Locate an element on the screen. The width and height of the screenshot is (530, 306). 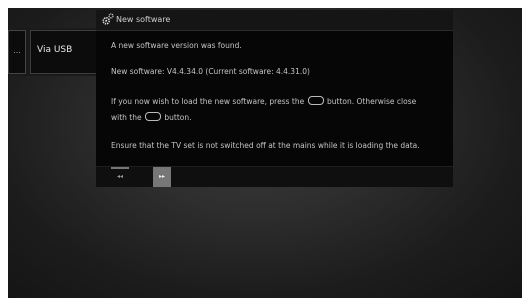
menu-item-label: Via USB is located at coordinates (55, 50).